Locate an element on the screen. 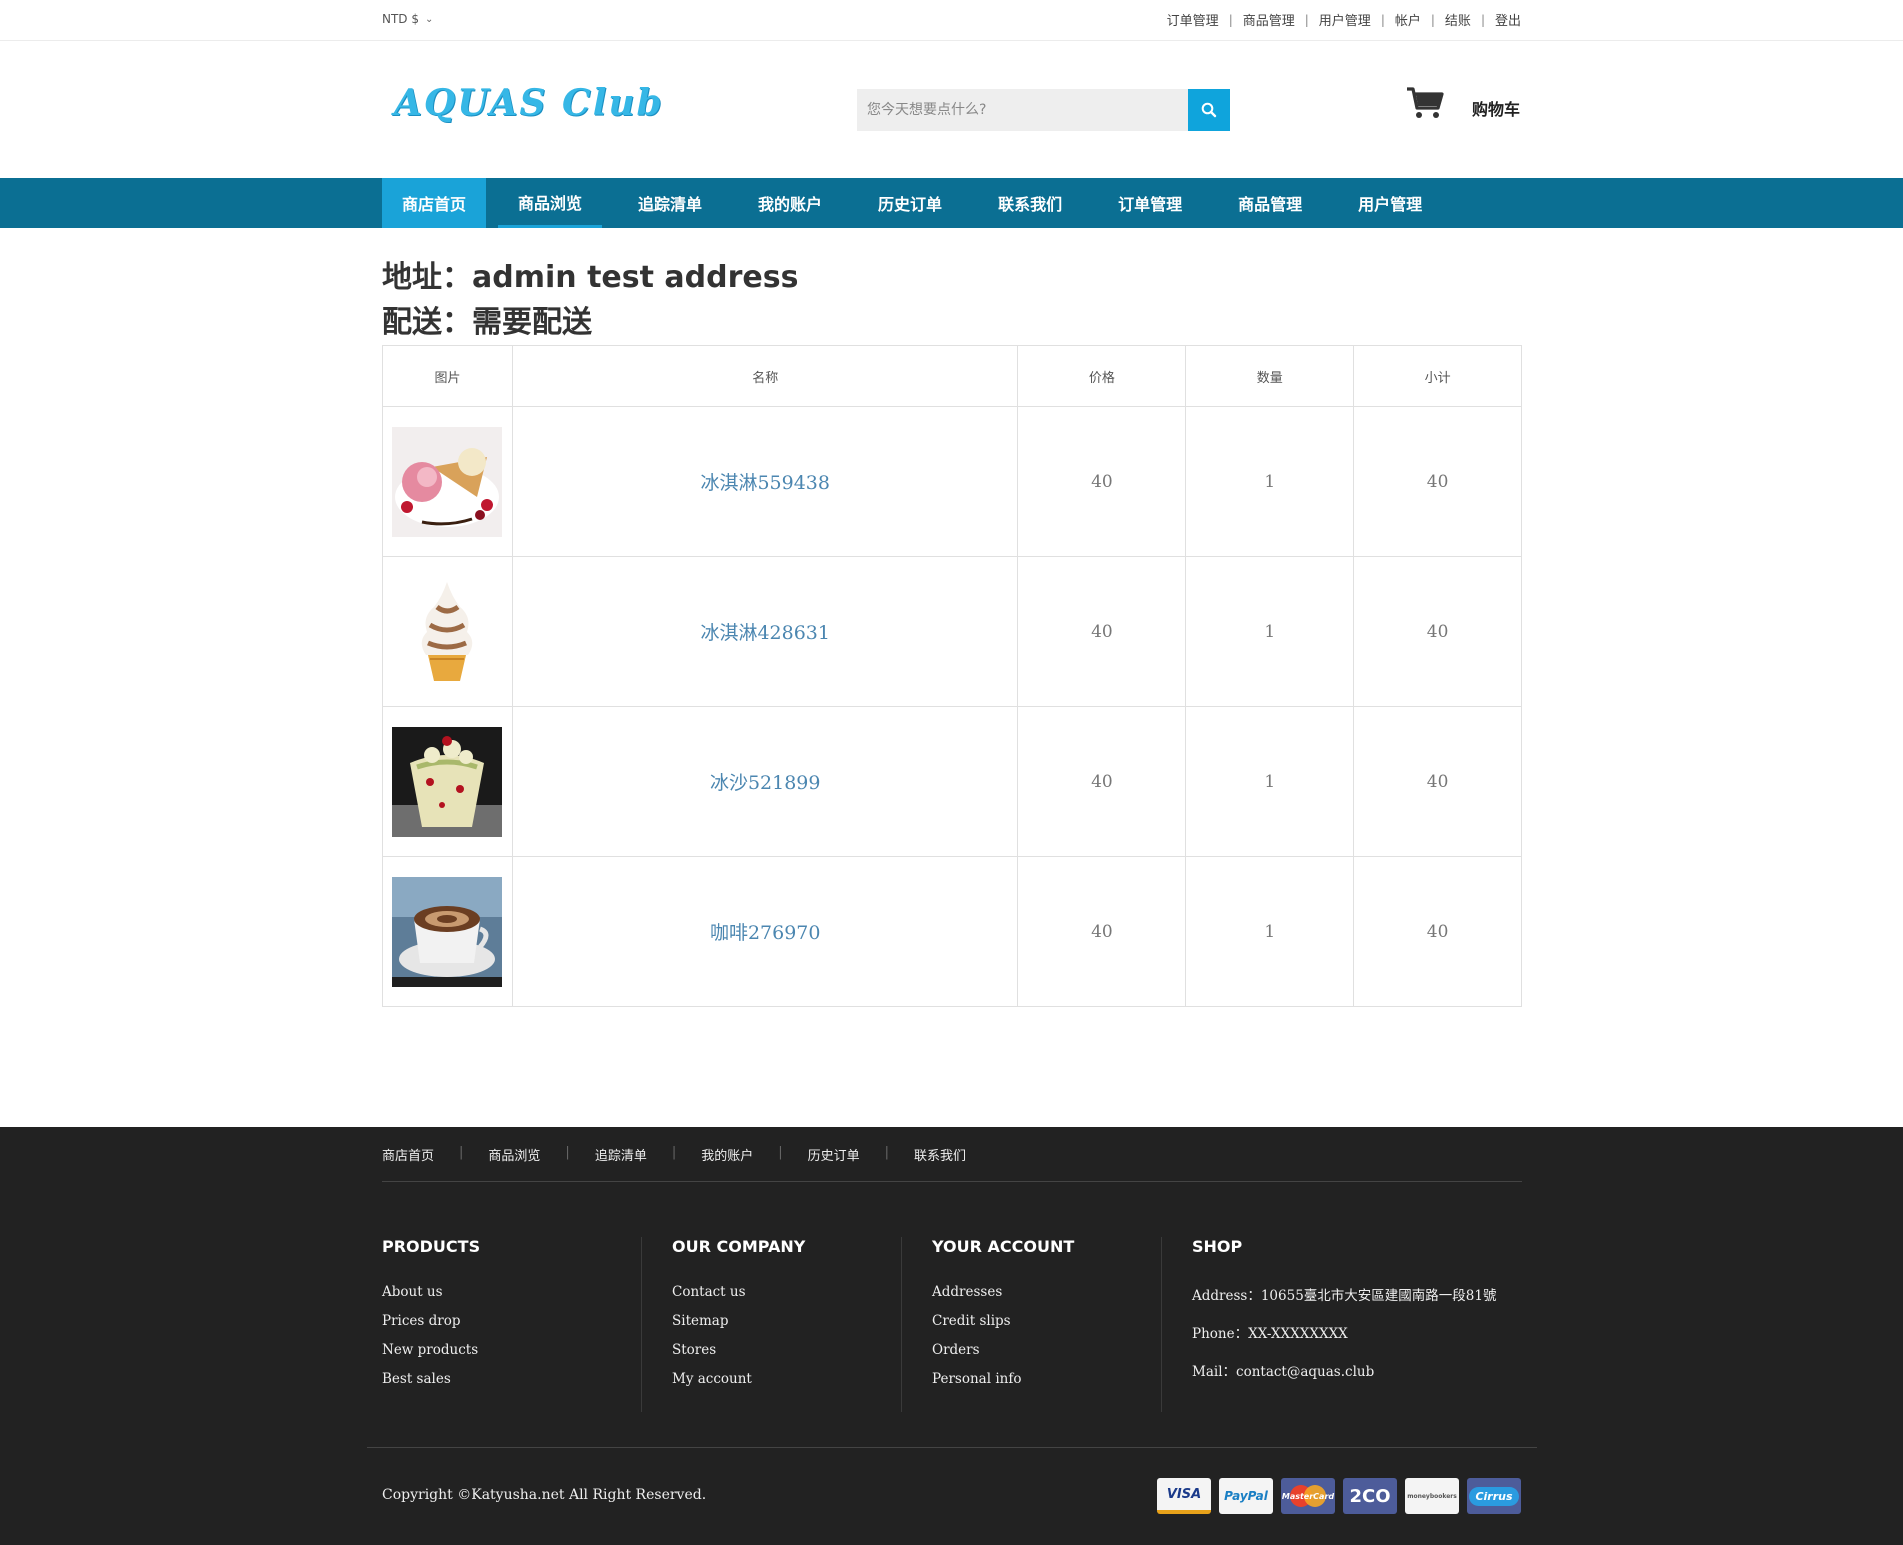 The image size is (1903, 1545). nav-item-order-management: 订单管理 is located at coordinates (1150, 203).